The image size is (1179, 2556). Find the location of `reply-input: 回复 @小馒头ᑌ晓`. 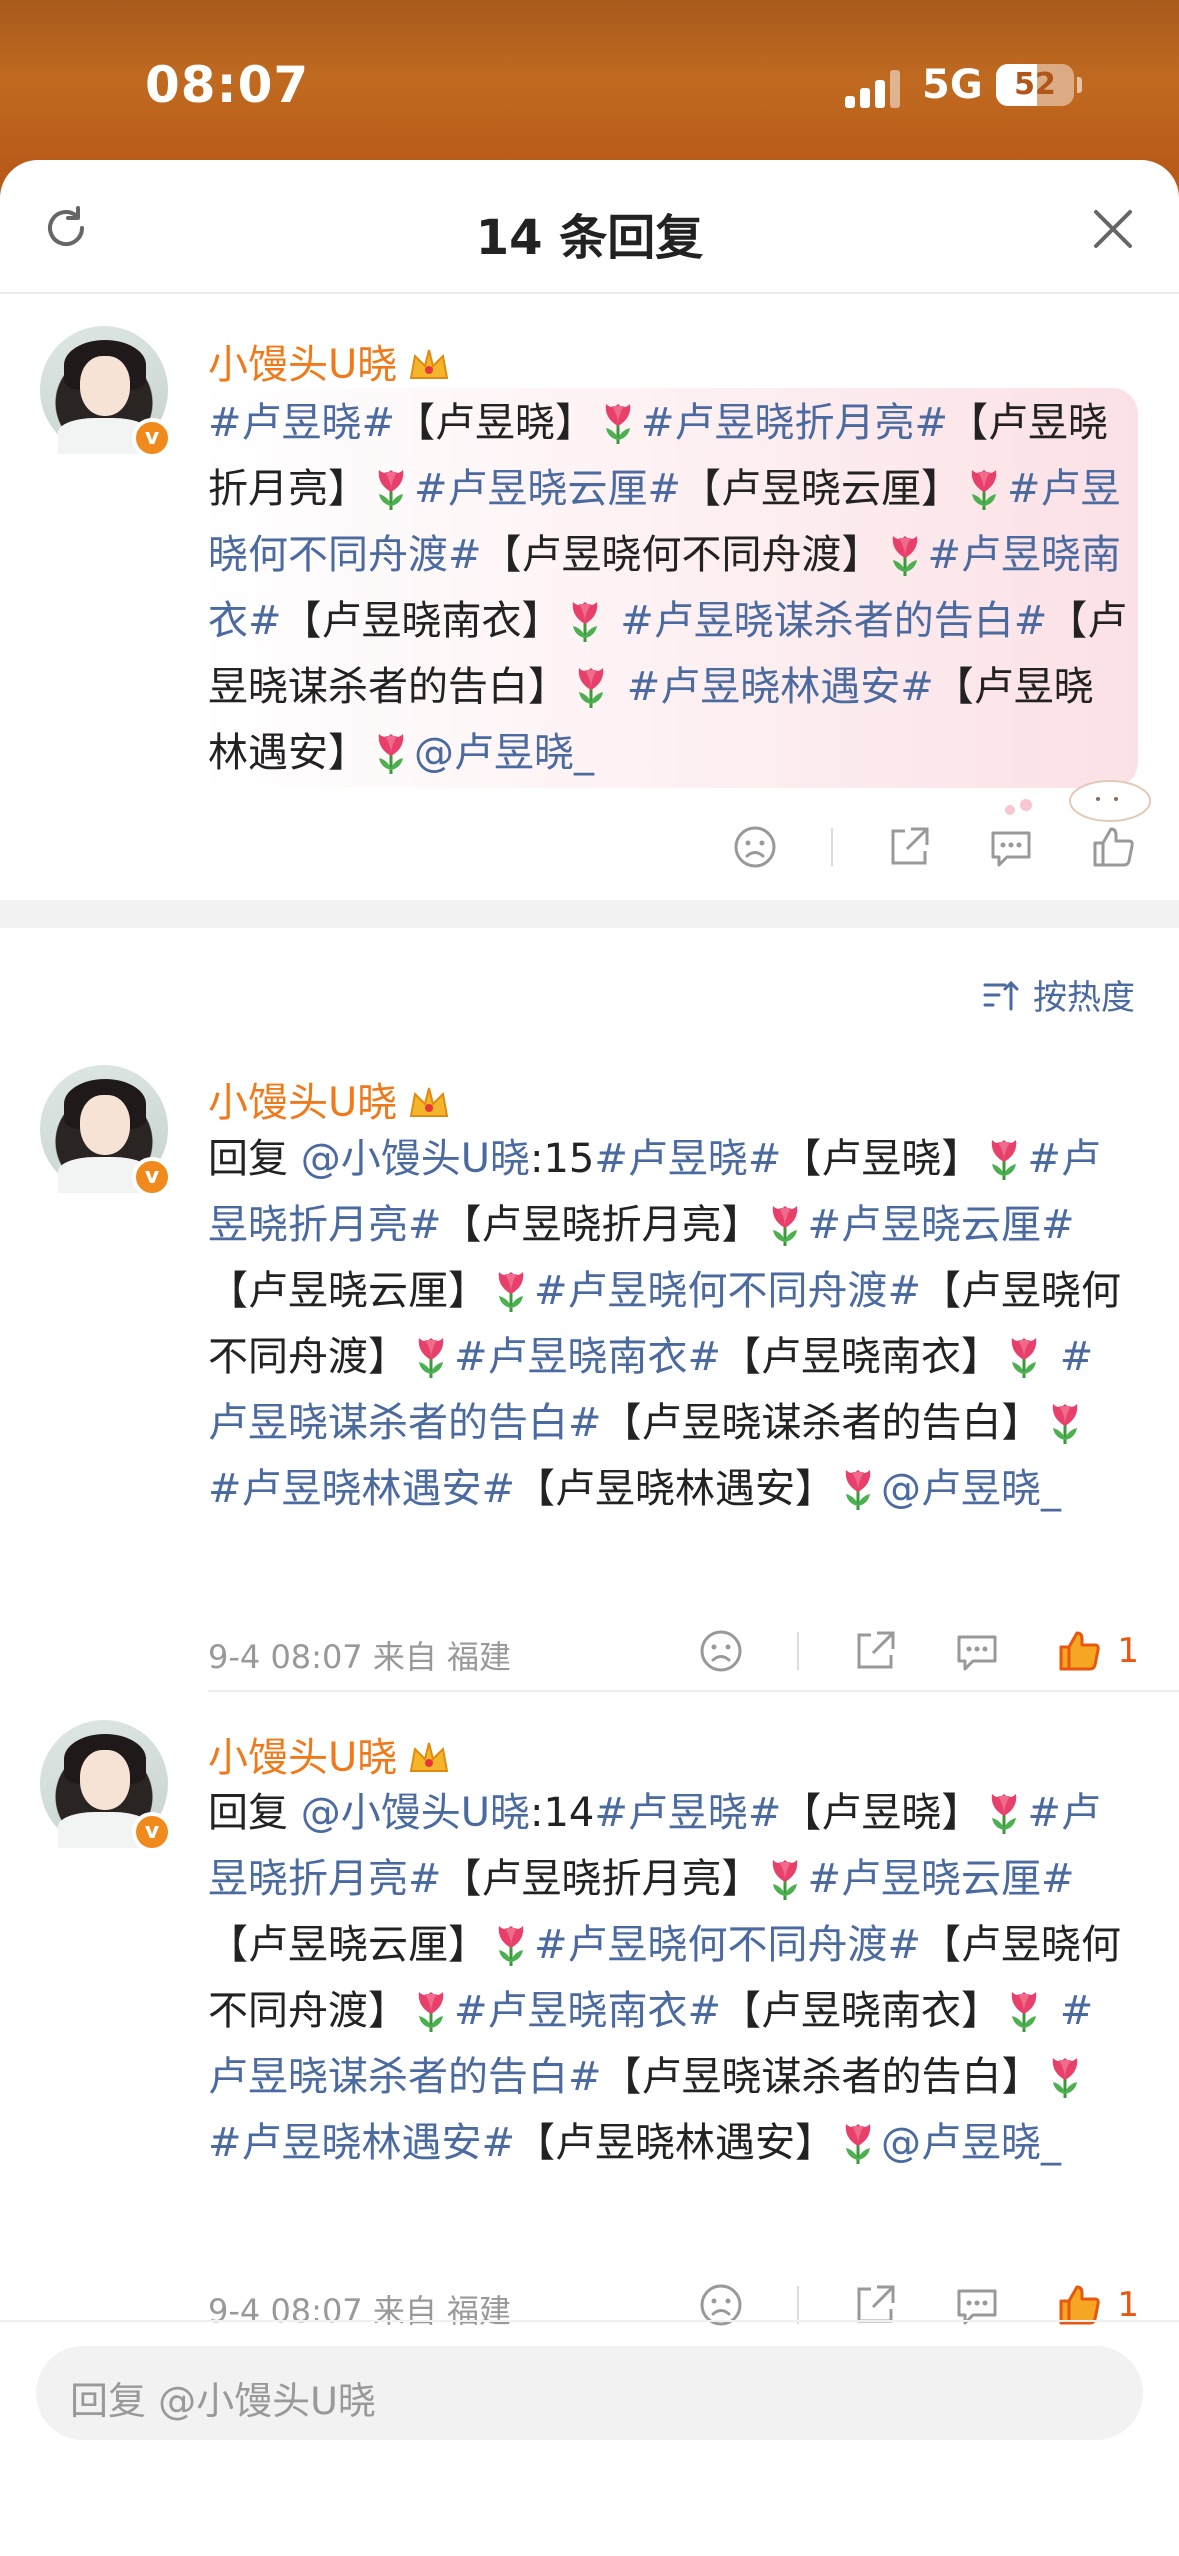

reply-input: 回复 @小馒头ᑌ晓 is located at coordinates (589, 2393).